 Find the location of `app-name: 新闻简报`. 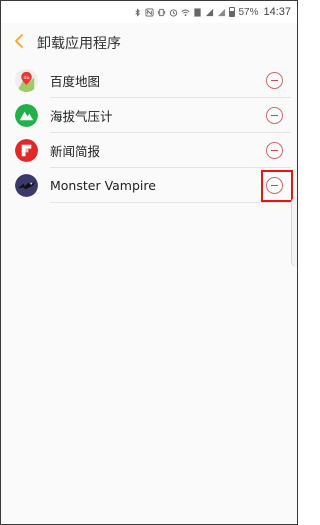

app-name: 新闻简报 is located at coordinates (75, 151).